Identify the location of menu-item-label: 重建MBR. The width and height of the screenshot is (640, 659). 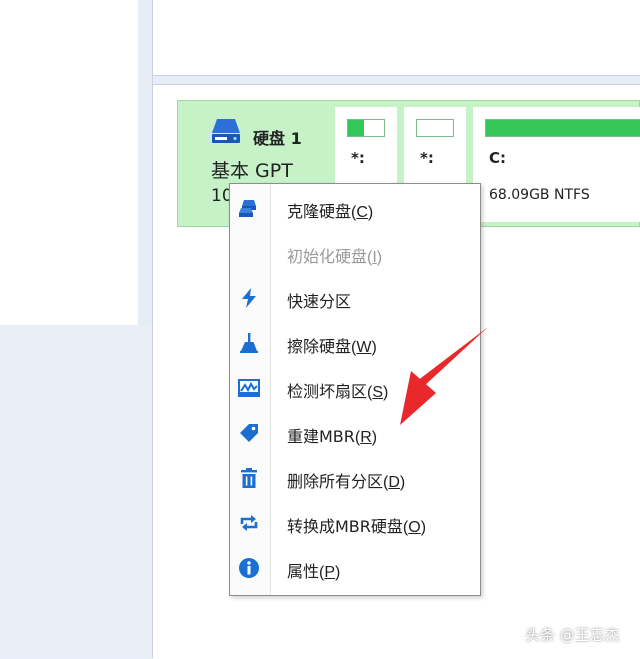
(321, 436).